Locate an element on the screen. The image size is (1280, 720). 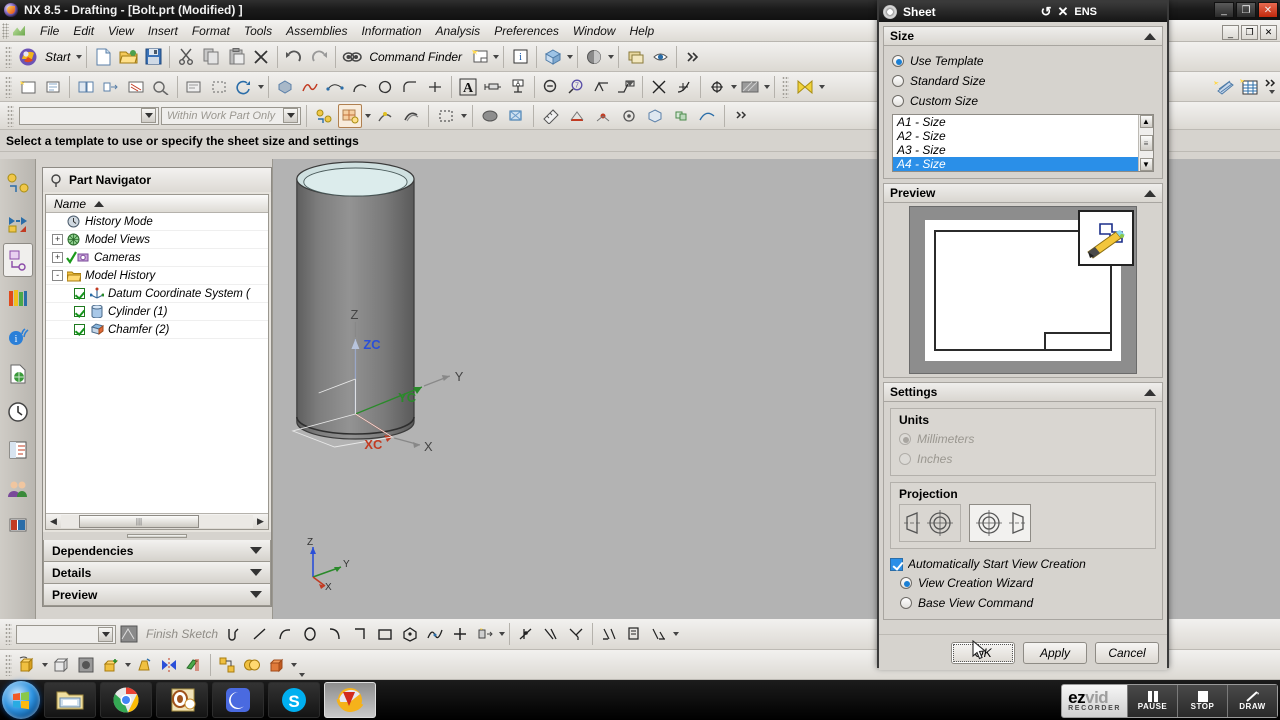
radio-standard-size: Standard Size is located at coordinates (1023, 81).